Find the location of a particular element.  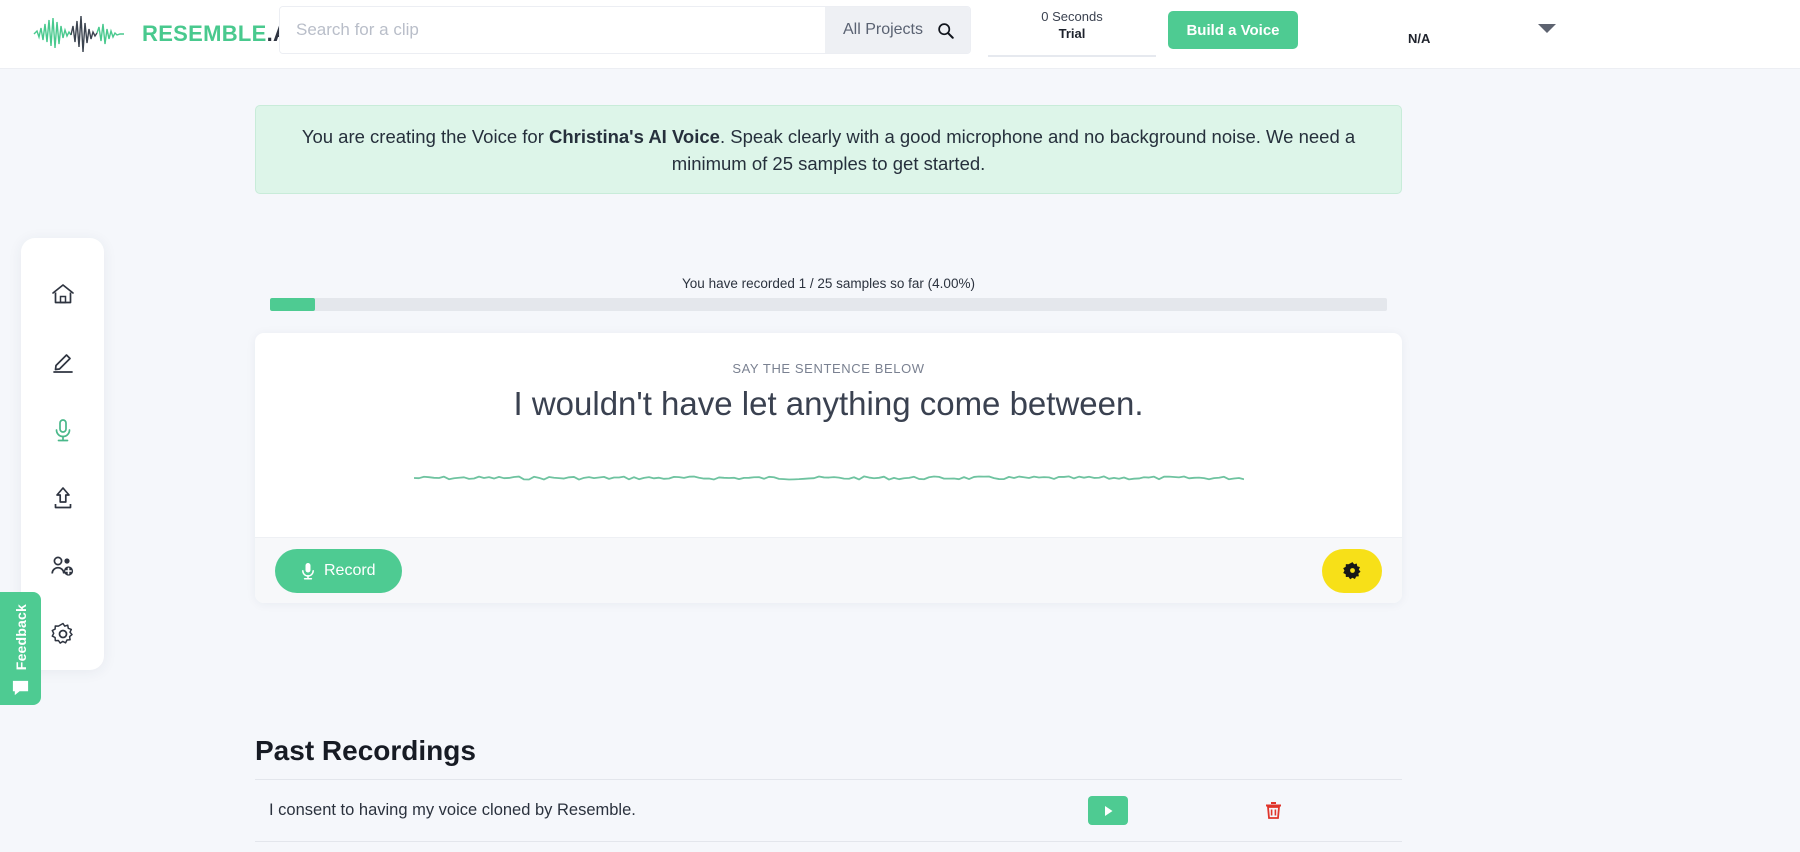

pencil-icon is located at coordinates (62, 363).